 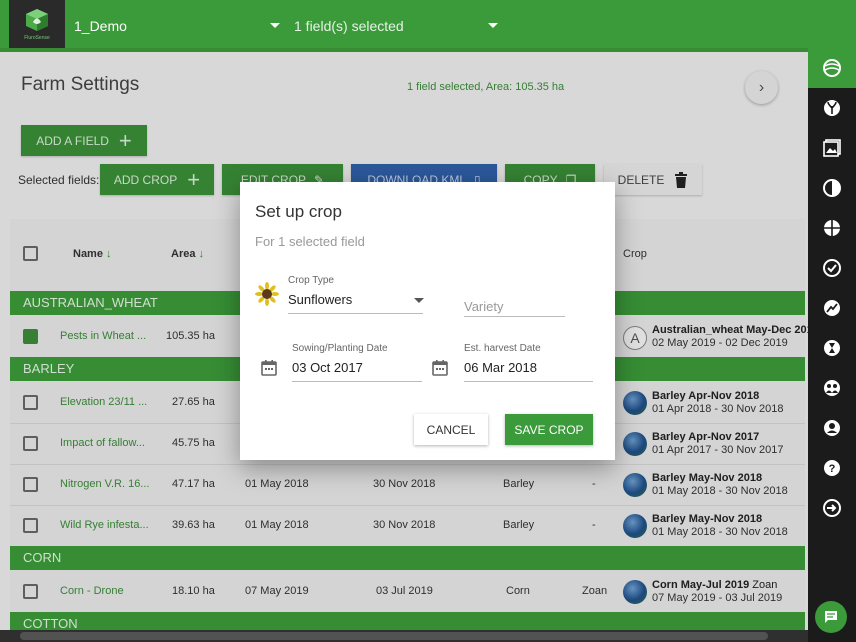 I want to click on save-crop-button: SAVE CROP, so click(x=549, y=429).